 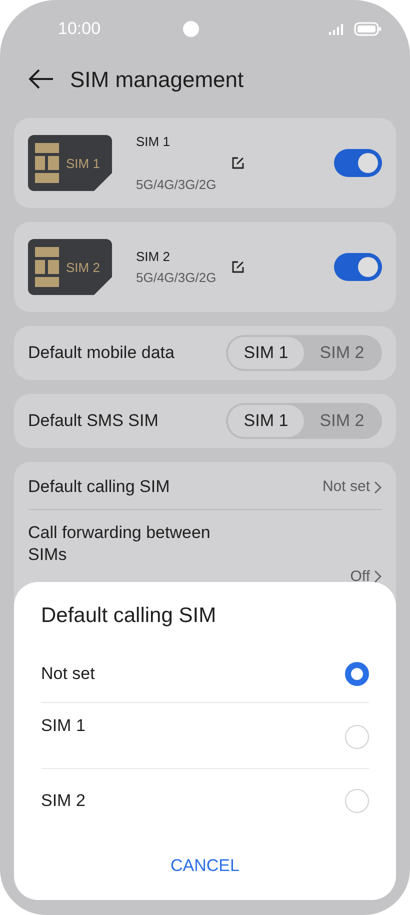 I want to click on setting-label: Default SMS SIM, so click(x=93, y=421).